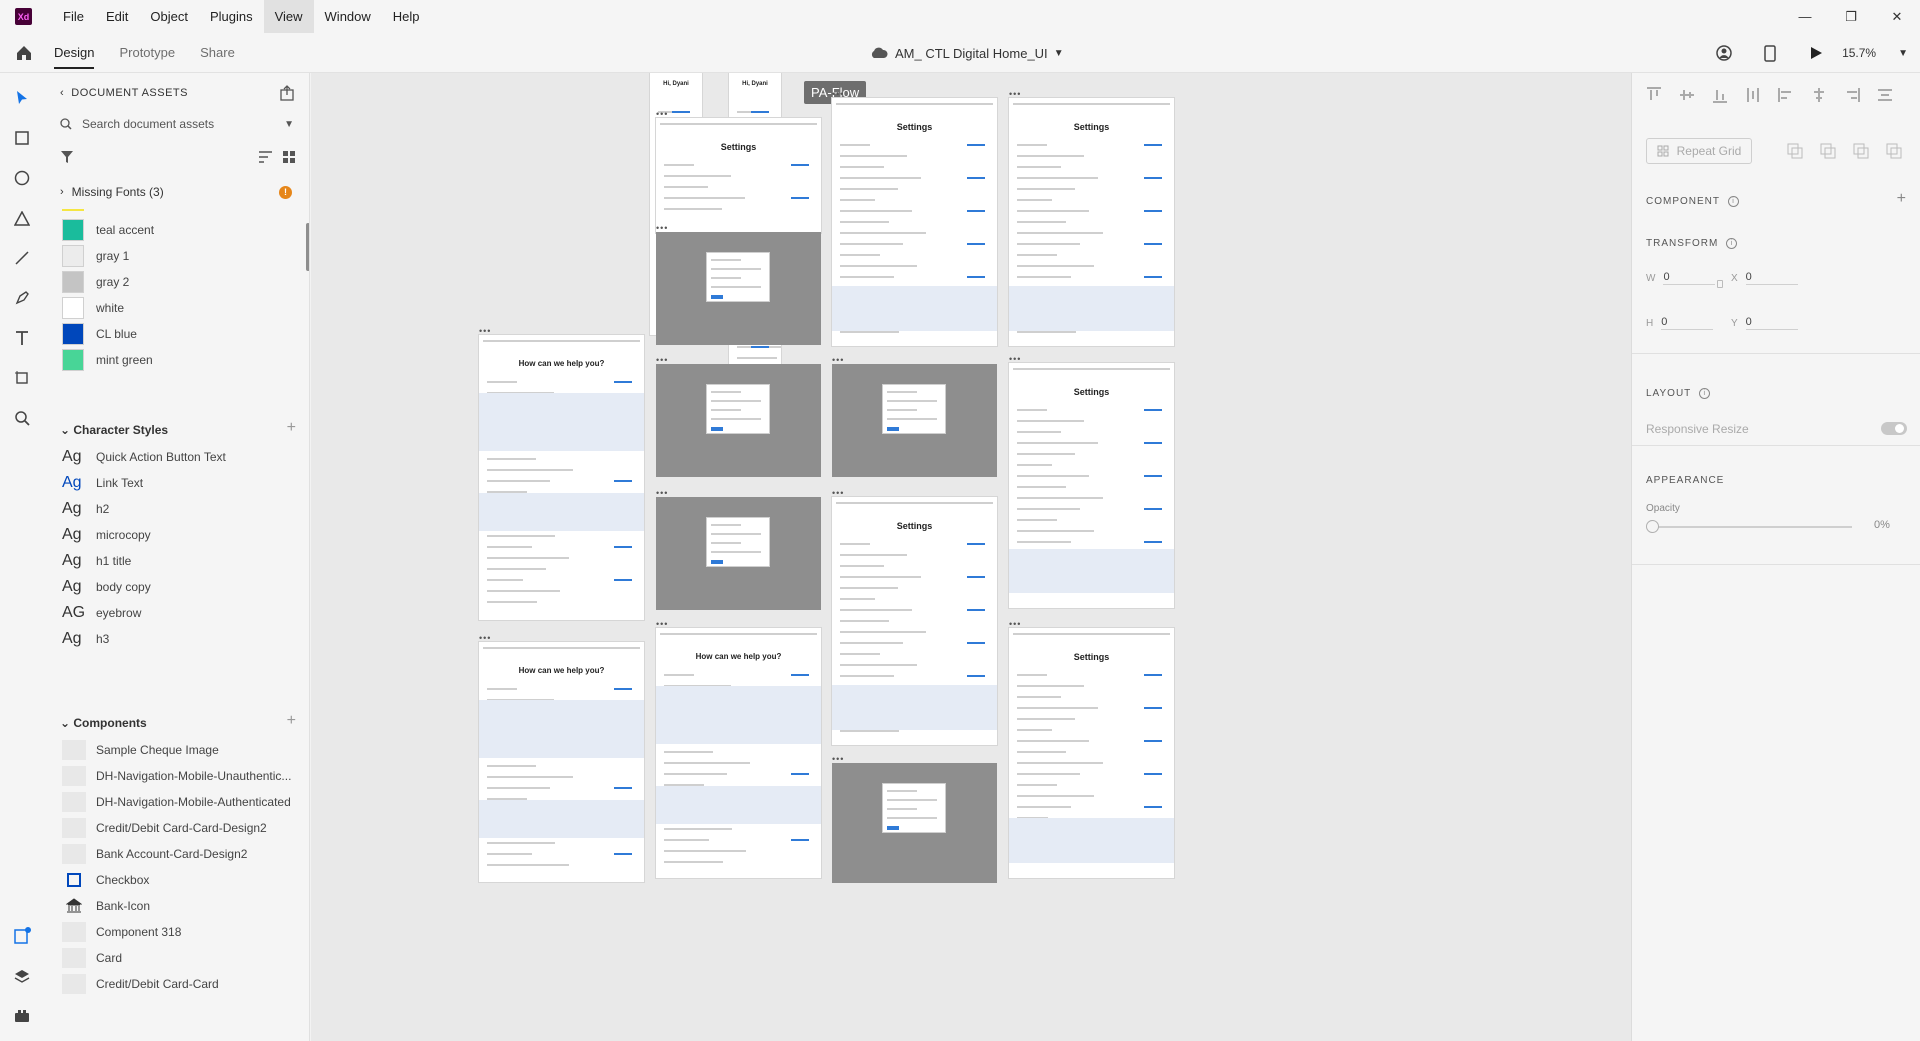  Describe the element at coordinates (140, 984) in the screenshot. I see `component-row: Credit/Debit Card-Card` at that location.